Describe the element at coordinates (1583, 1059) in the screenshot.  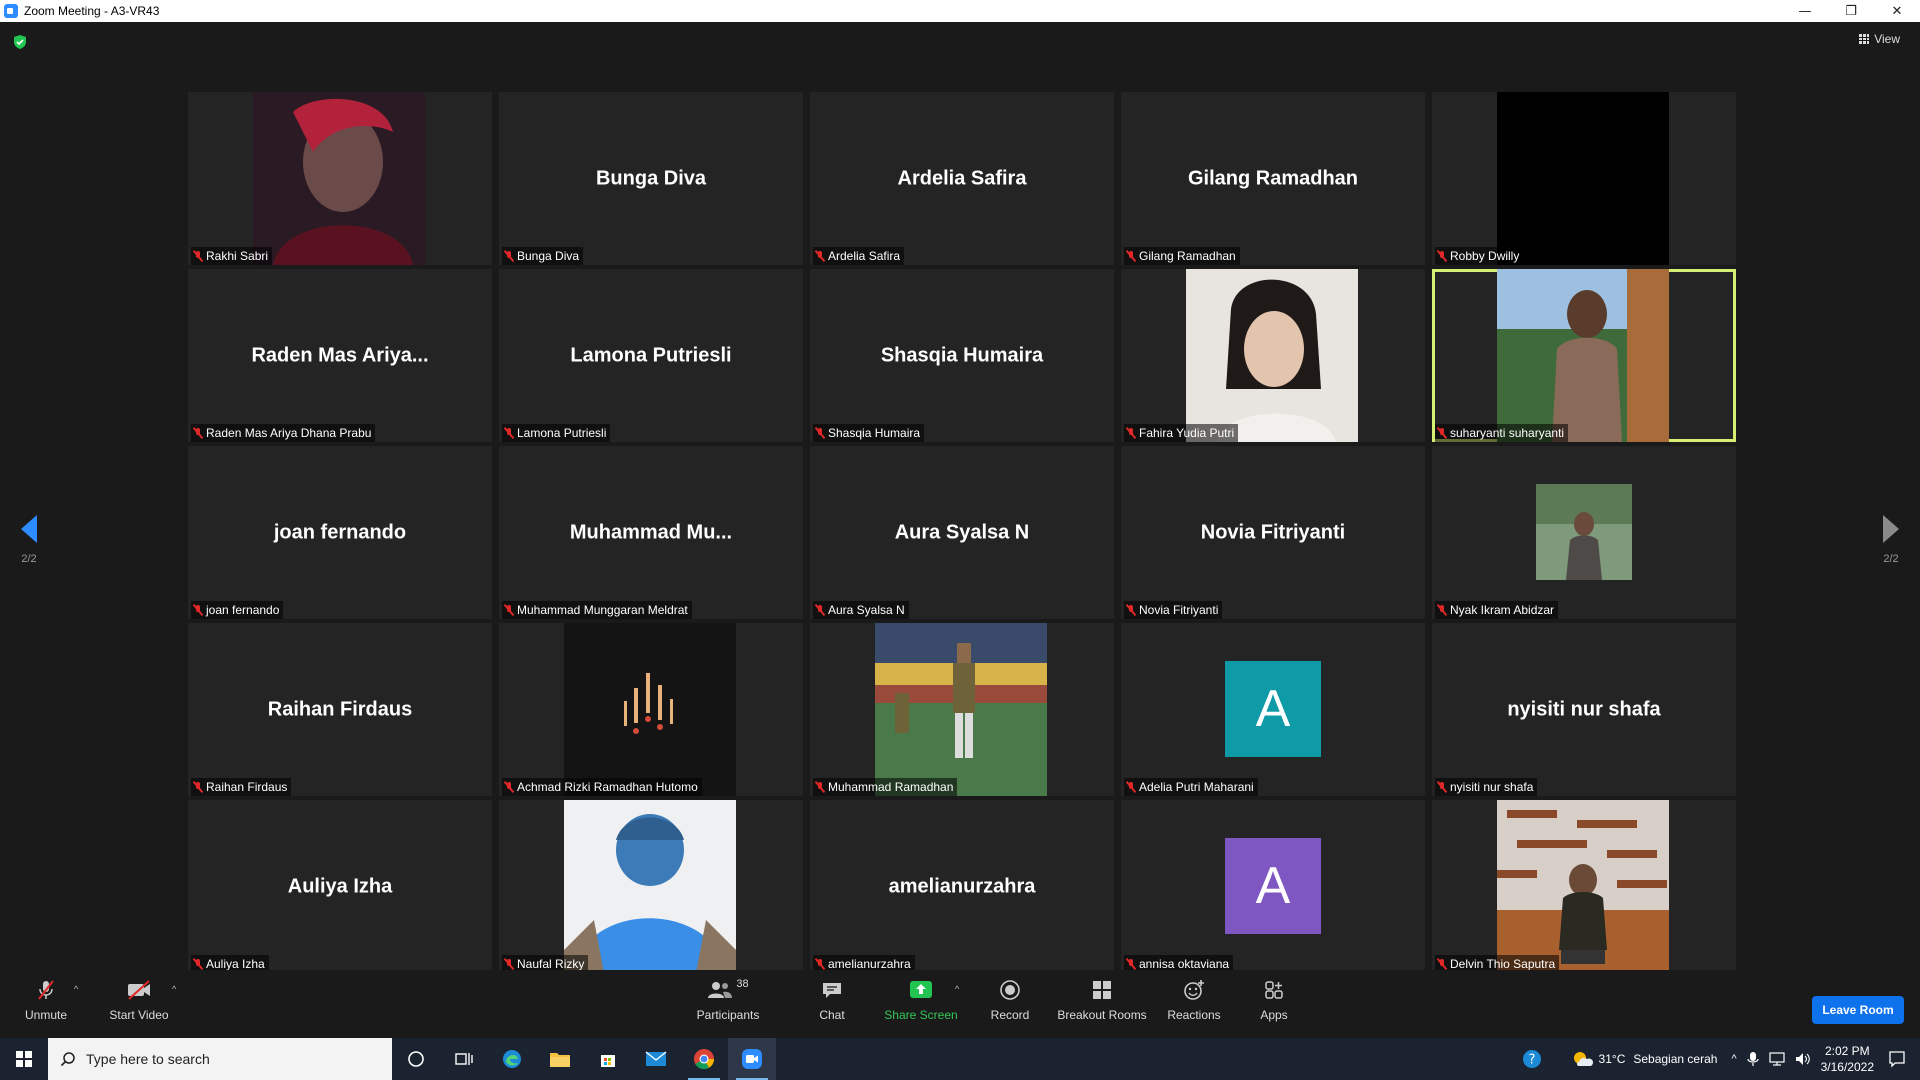
I see `weather-sun-icon` at that location.